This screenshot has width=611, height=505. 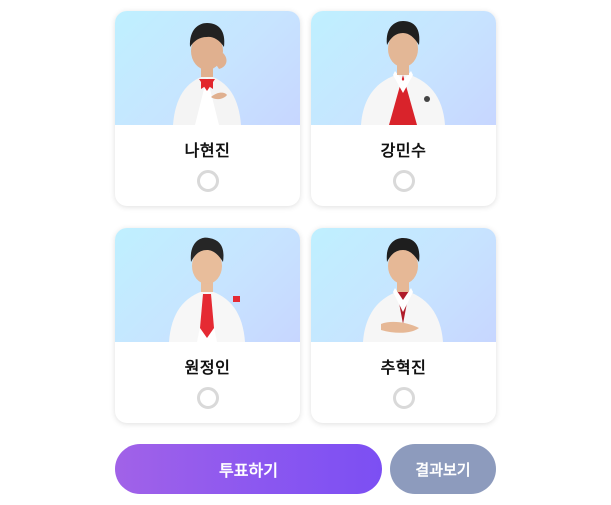 I want to click on candidate-card-3: 원정인, so click(x=207, y=325).